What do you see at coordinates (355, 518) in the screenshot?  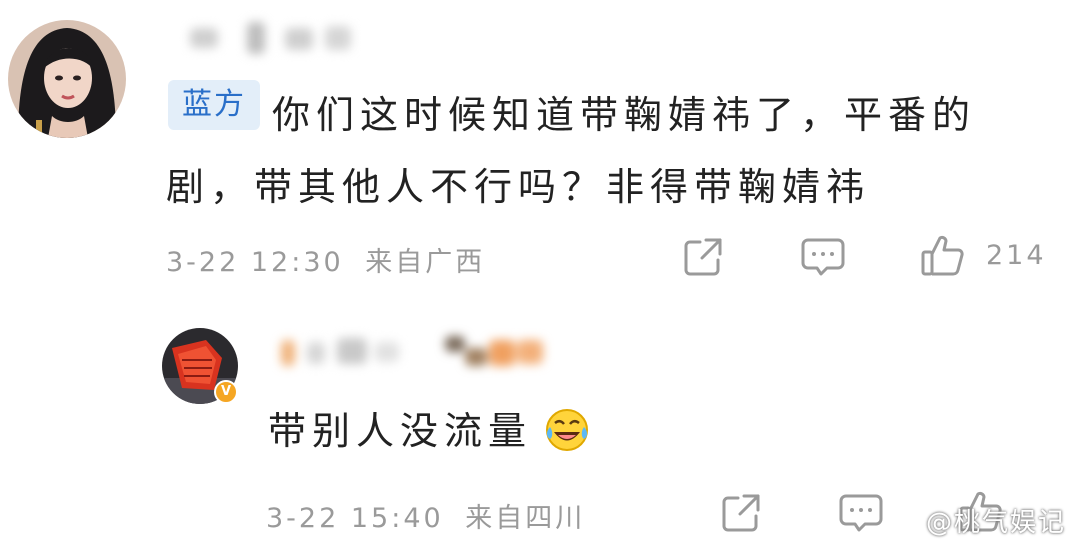 I see `reply-time: 3-22 15:40` at bounding box center [355, 518].